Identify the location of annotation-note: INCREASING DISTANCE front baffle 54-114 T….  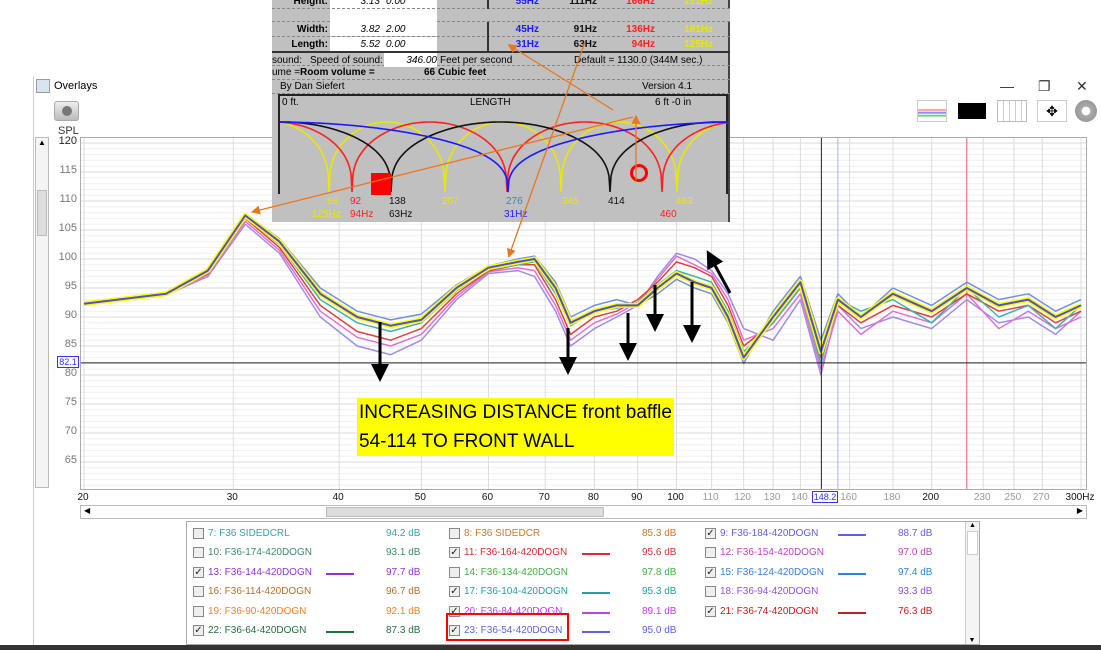
(515, 427).